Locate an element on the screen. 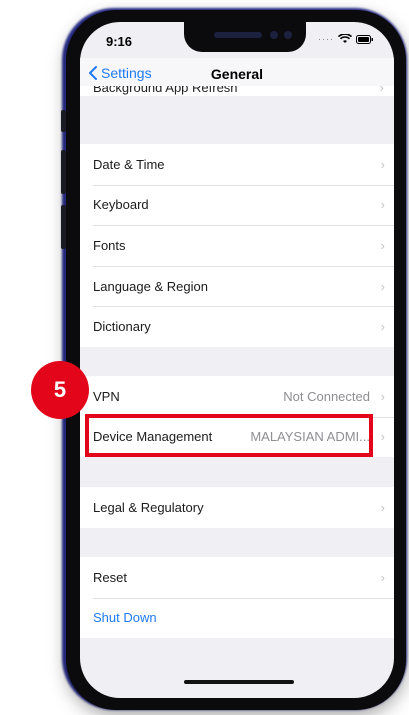 Image resolution: width=409 pixels, height=715 pixels. list-item-language-region: Language & Region › is located at coordinates (237, 286).